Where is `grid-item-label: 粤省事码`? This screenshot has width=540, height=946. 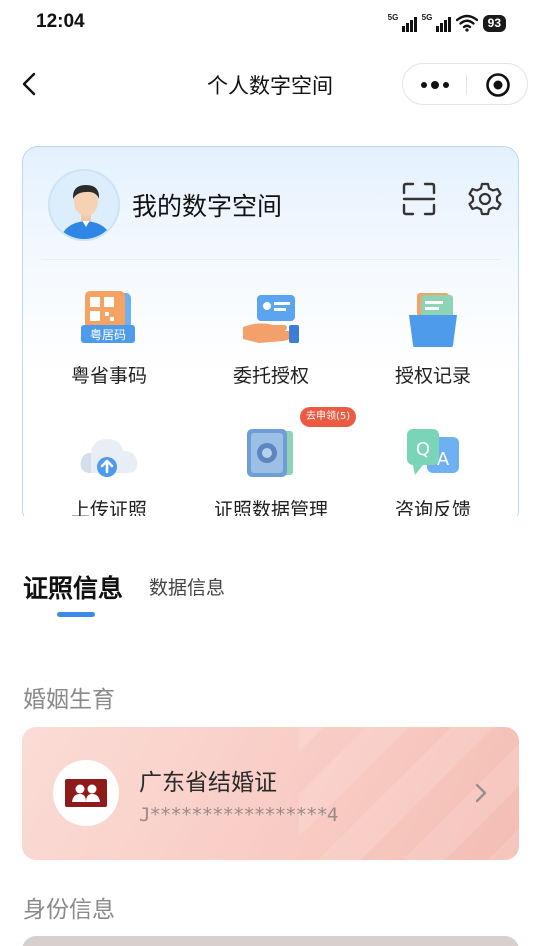
grid-item-label: 粤省事码 is located at coordinates (108, 376).